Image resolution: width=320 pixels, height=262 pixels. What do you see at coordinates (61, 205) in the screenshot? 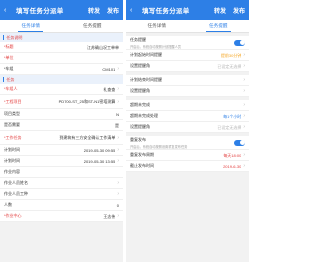
I see `field-headcount: 人数 0` at bounding box center [61, 205].